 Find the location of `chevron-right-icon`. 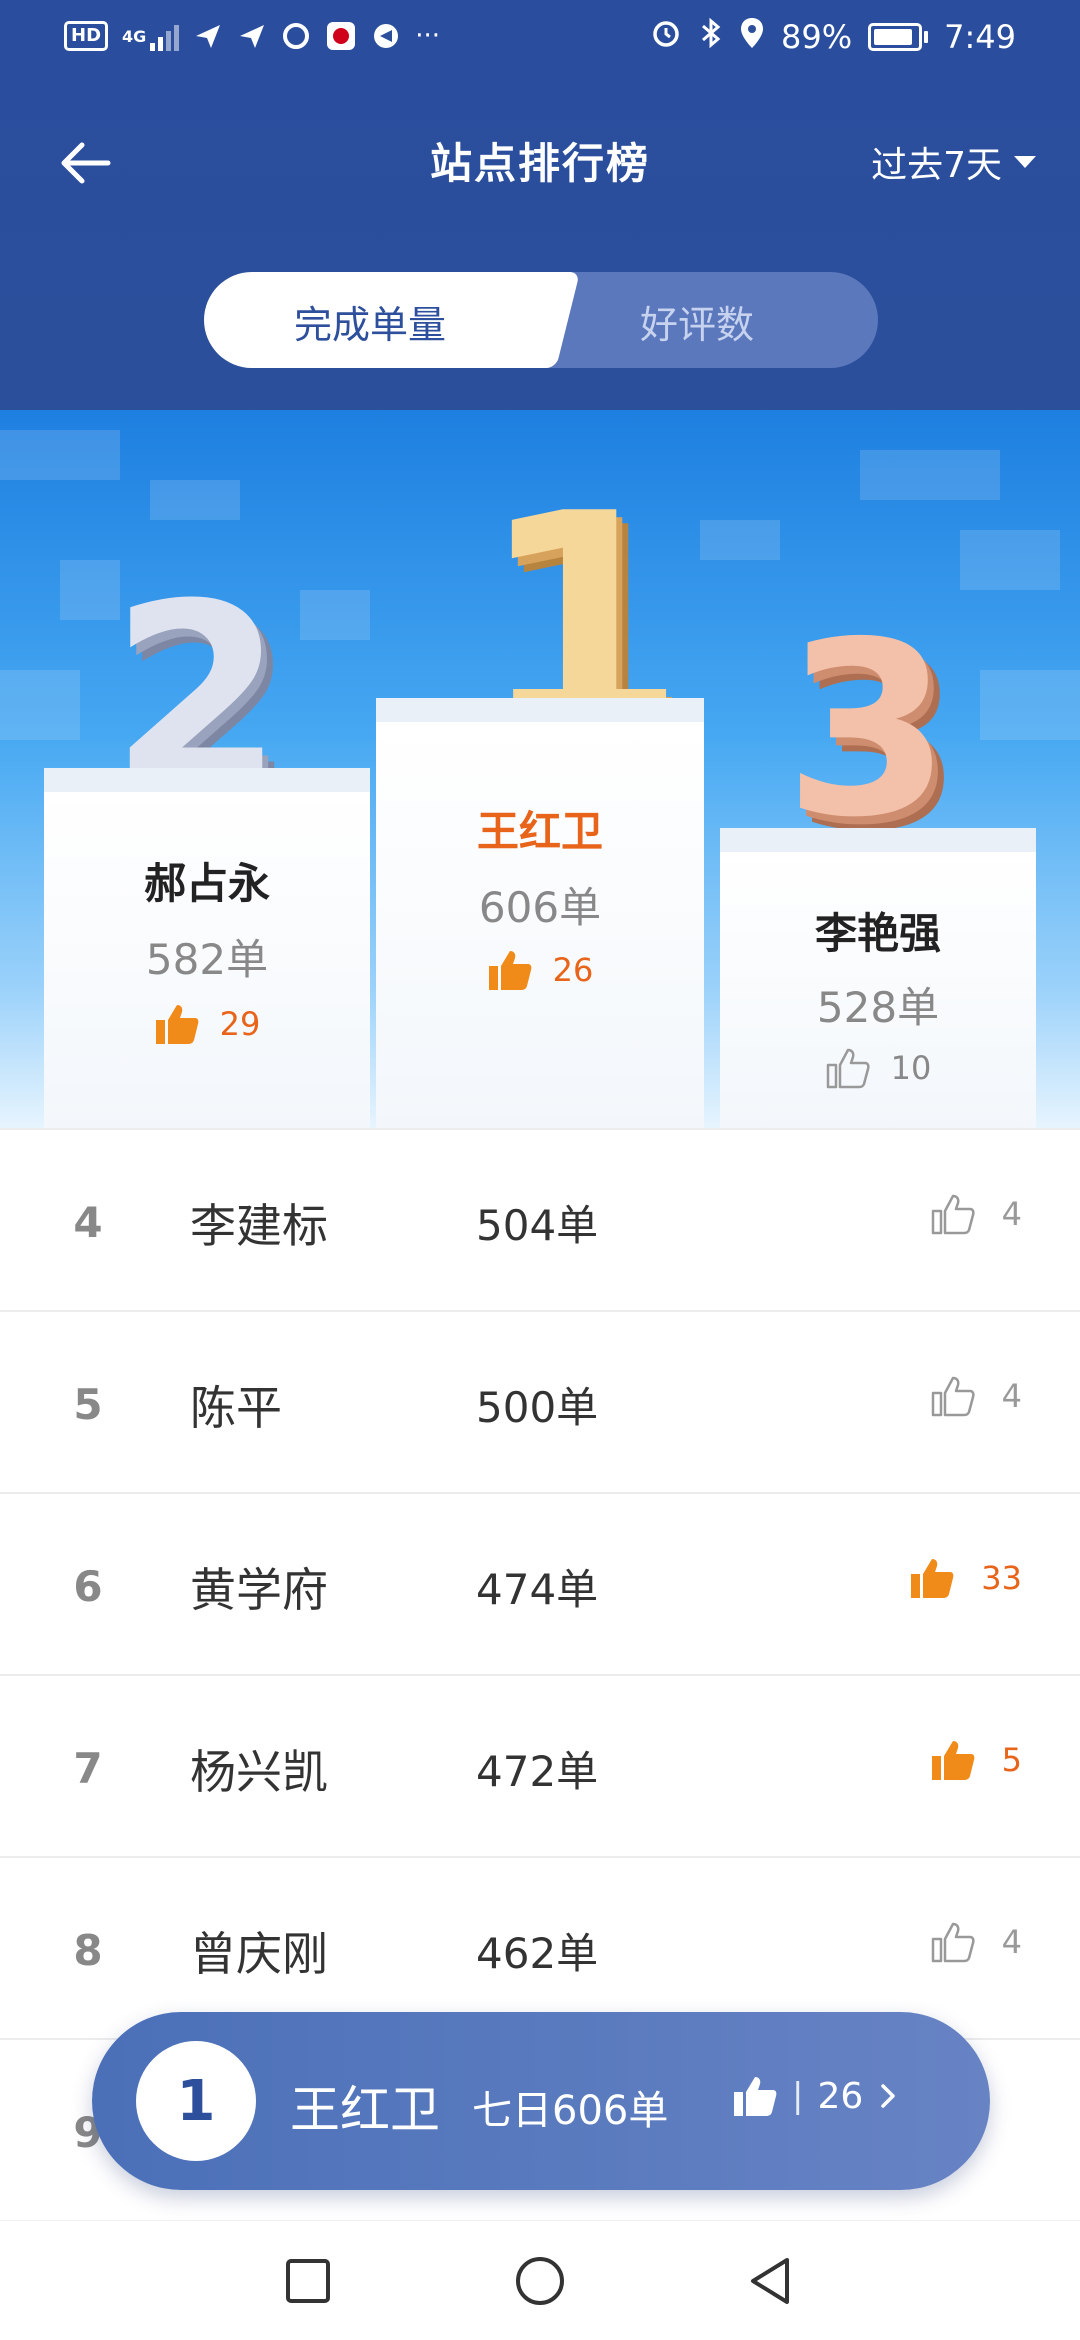

chevron-right-icon is located at coordinates (888, 2096).